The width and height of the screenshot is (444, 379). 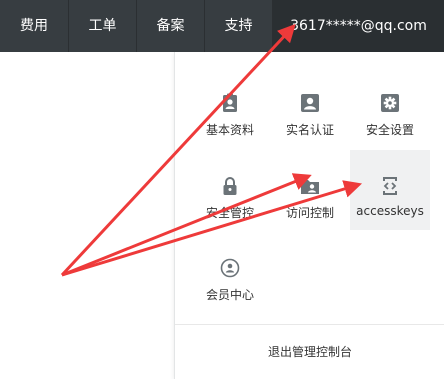 What do you see at coordinates (310, 187) in the screenshot?
I see `folder-user-icon` at bounding box center [310, 187].